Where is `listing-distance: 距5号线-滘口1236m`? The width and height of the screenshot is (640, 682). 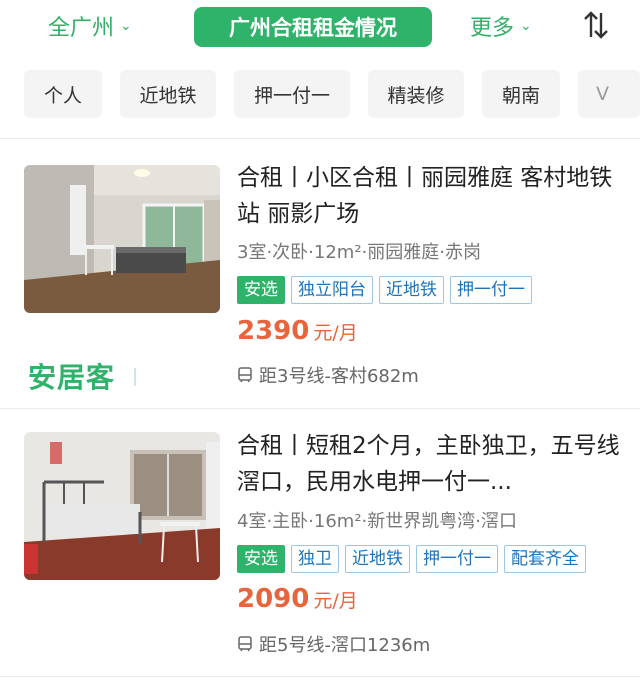
listing-distance: 距5号线-滘口1236m is located at coordinates (333, 644).